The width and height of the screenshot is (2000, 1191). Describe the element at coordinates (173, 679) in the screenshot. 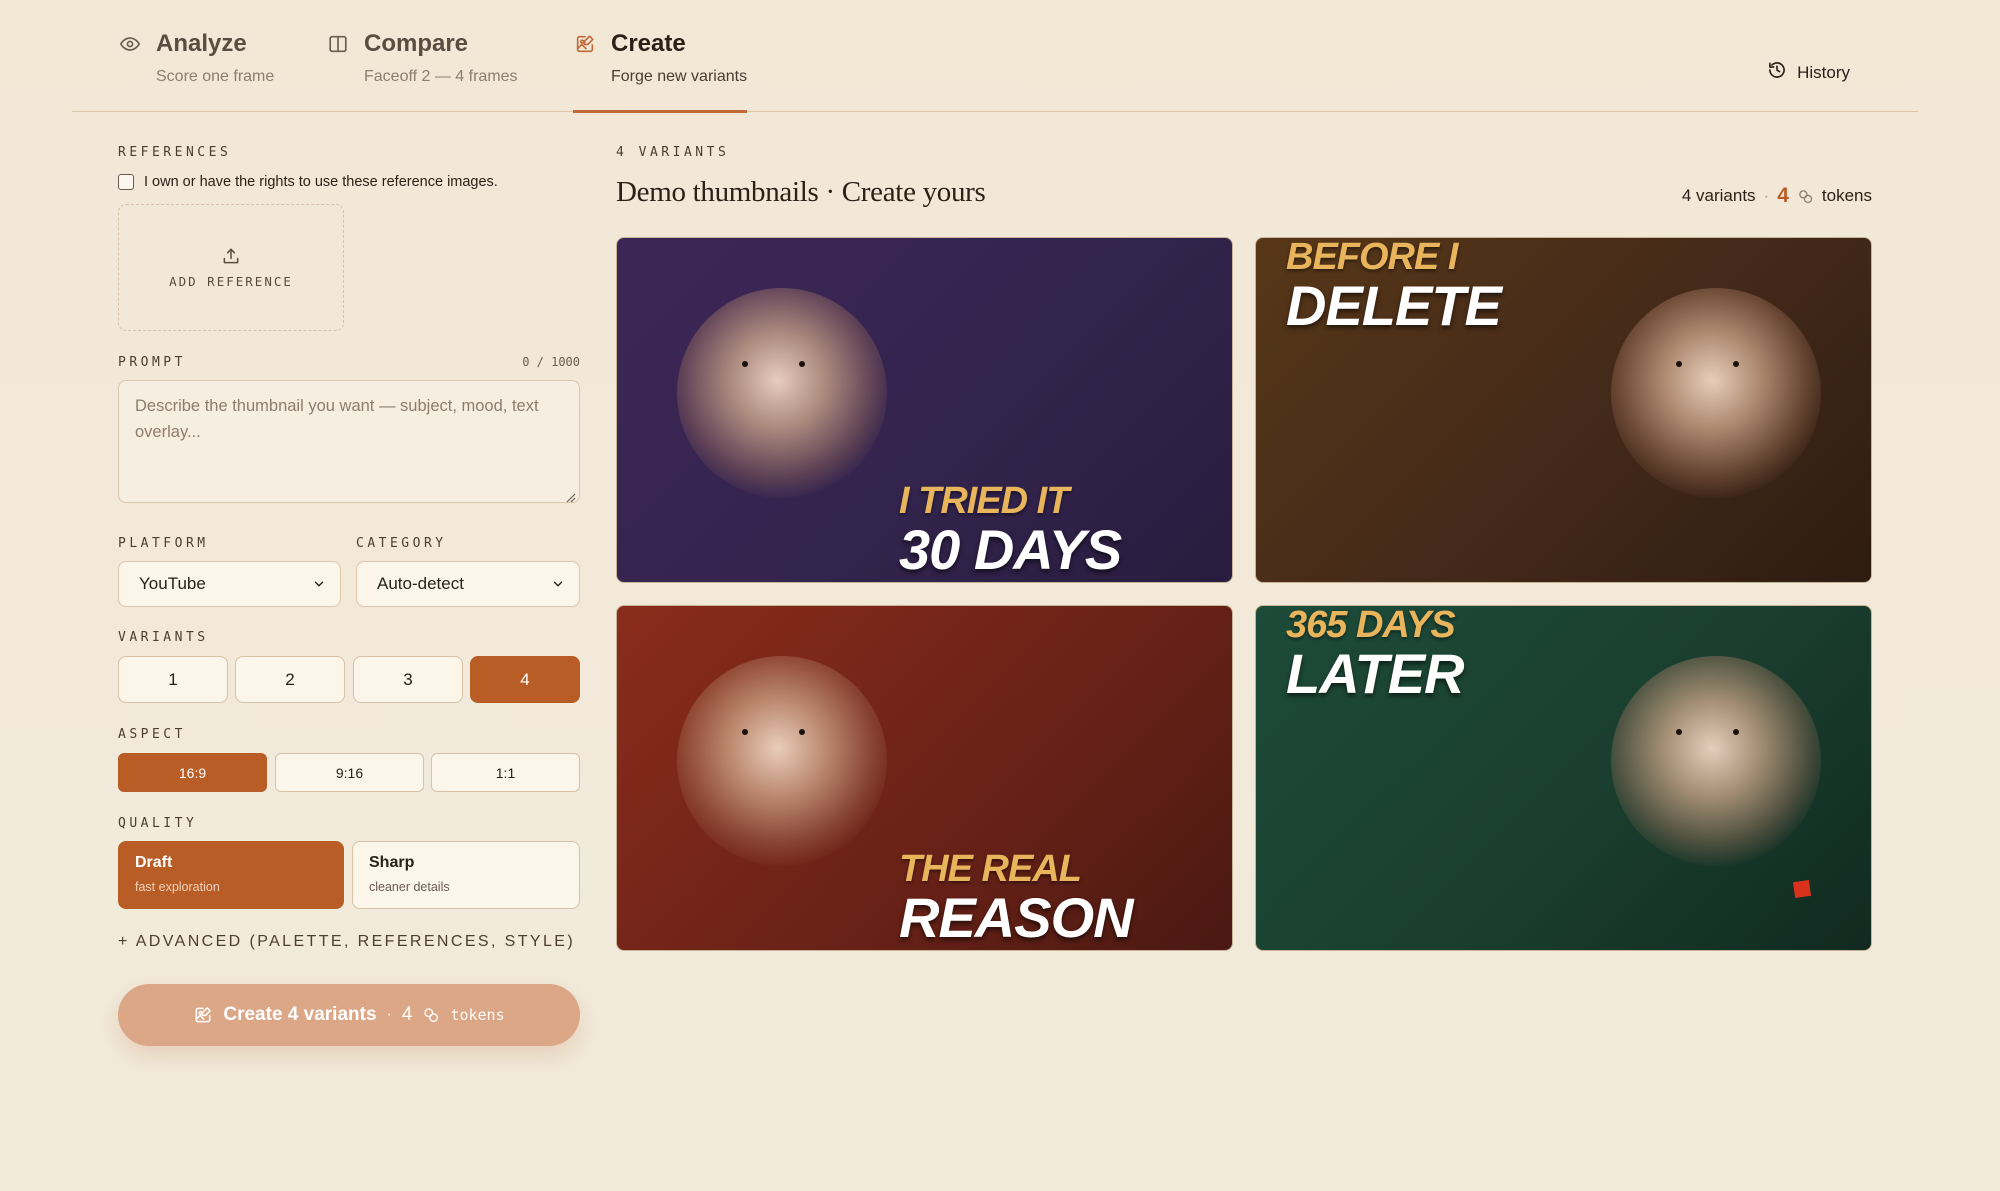

I see `variant-option-1: 1` at that location.